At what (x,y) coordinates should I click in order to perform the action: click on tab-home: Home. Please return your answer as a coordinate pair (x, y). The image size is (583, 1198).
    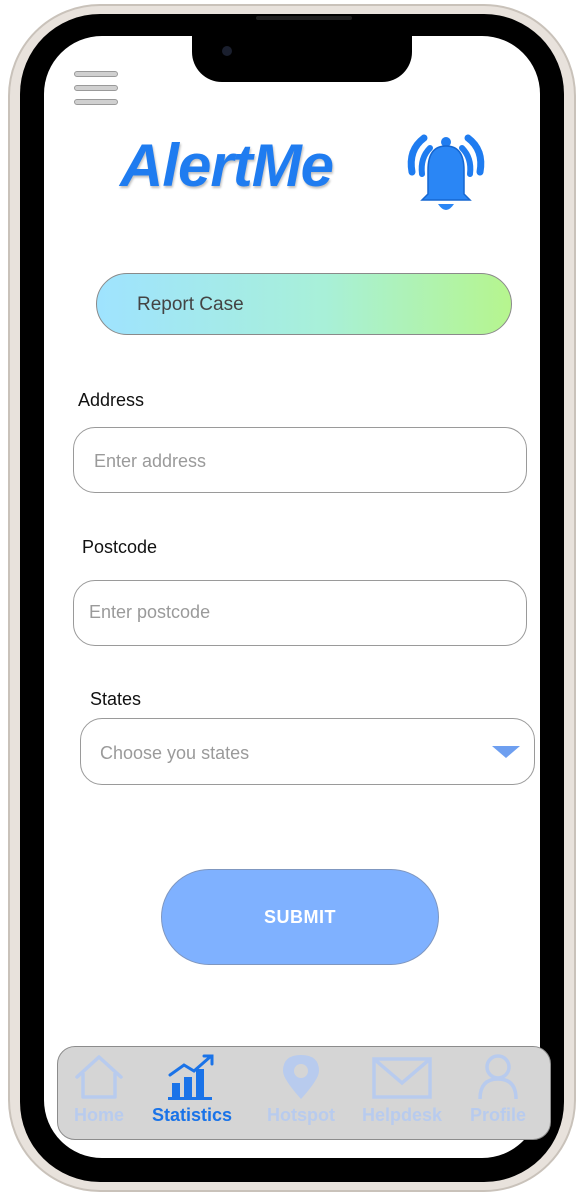
    Looking at the image, I should click on (99, 1089).